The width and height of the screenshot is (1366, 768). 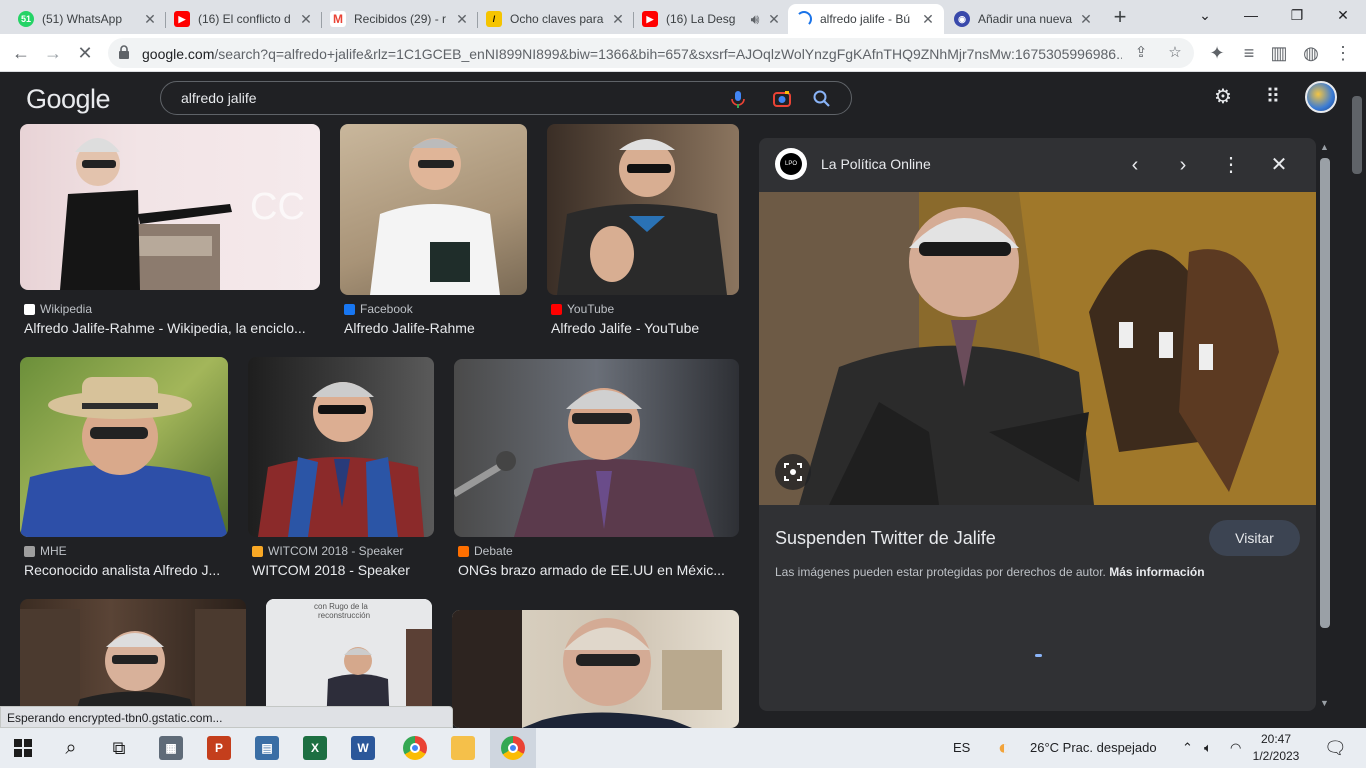 I want to click on calculator-icon: ▦, so click(x=171, y=748).